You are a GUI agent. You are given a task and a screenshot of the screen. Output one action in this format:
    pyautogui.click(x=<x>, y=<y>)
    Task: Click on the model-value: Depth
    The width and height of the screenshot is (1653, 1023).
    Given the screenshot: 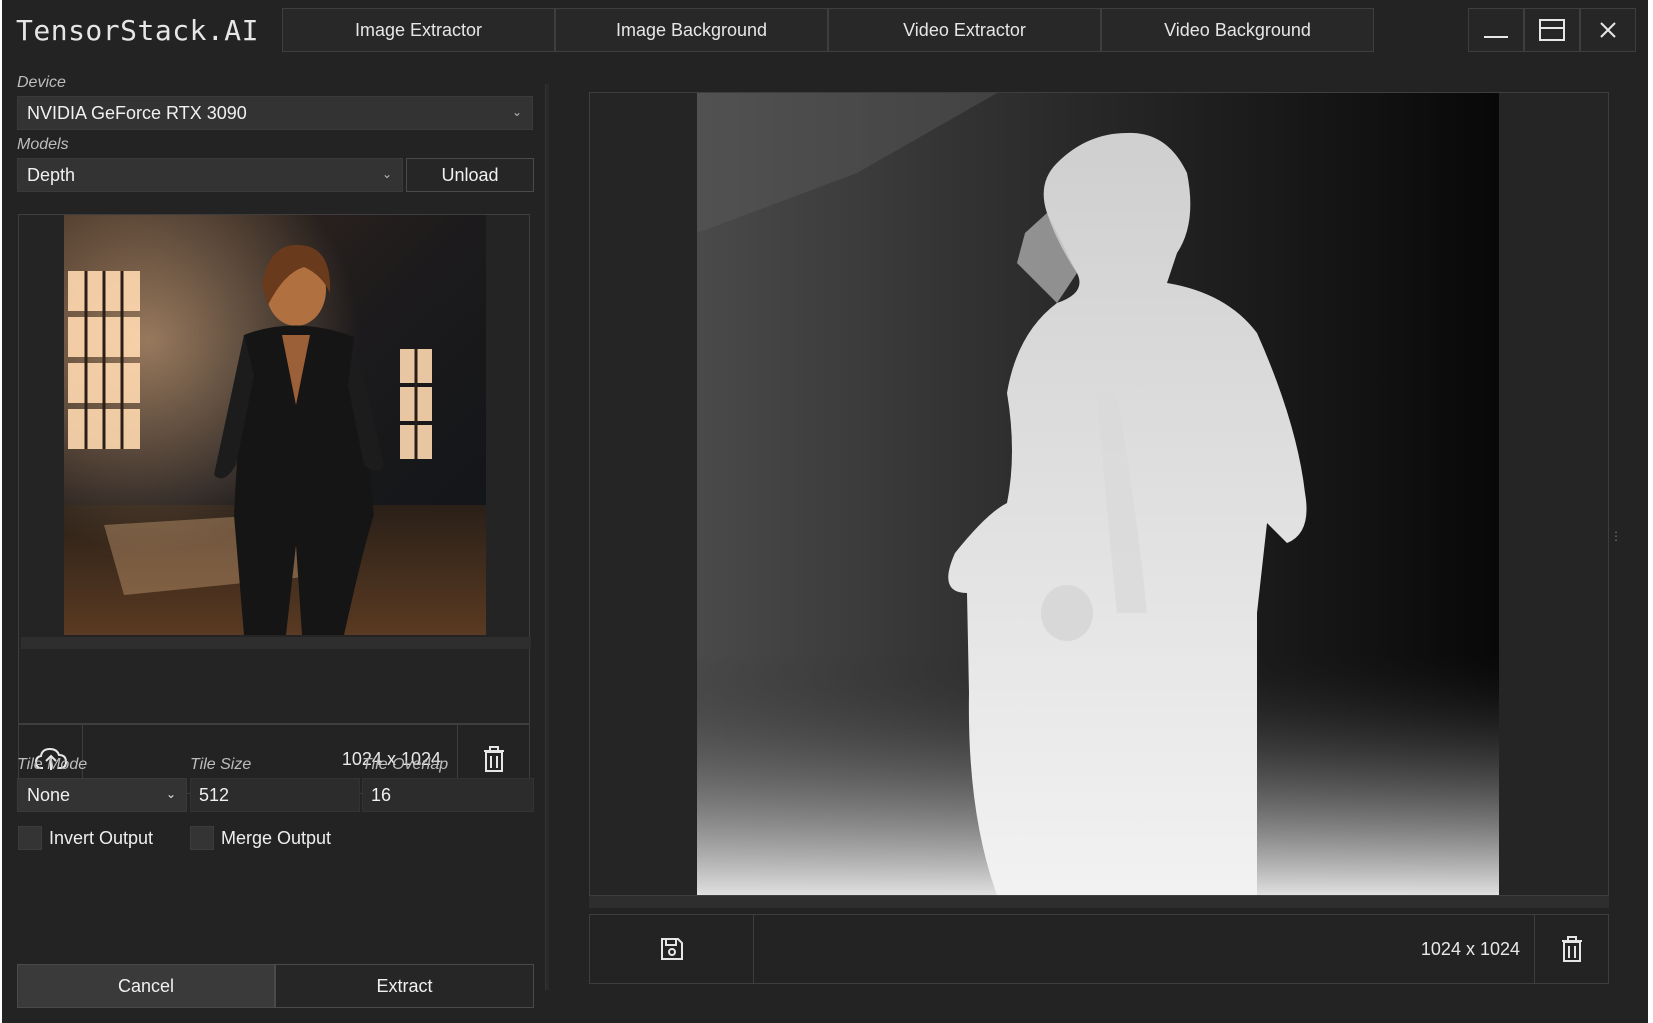 What is the action you would take?
    pyautogui.click(x=51, y=174)
    